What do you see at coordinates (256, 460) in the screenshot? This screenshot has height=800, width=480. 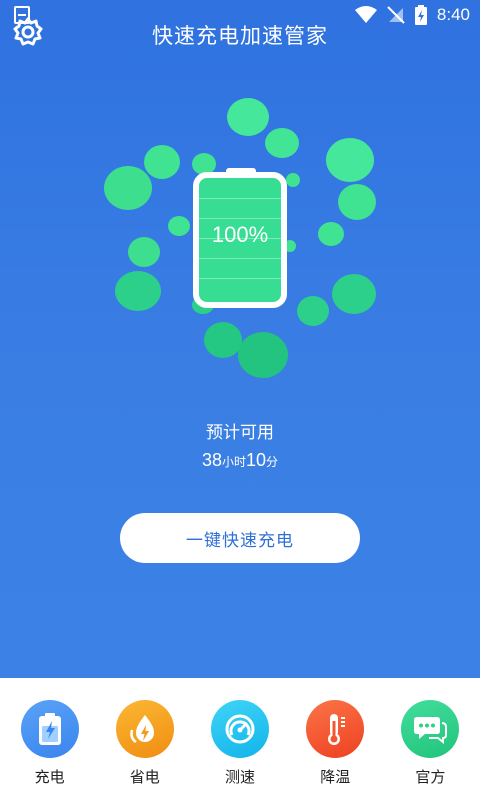 I see `estimate-minutes: 10` at bounding box center [256, 460].